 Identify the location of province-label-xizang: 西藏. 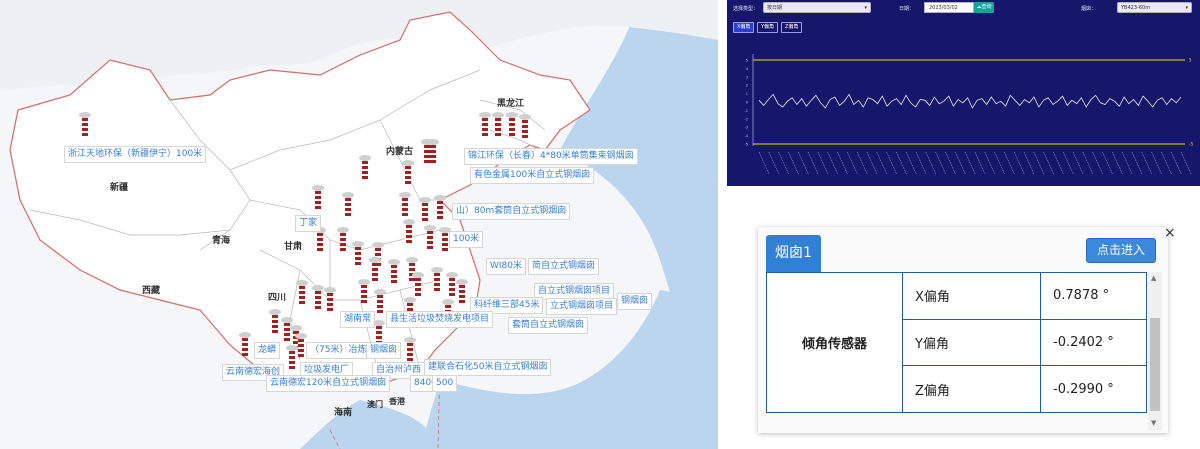
(151, 291).